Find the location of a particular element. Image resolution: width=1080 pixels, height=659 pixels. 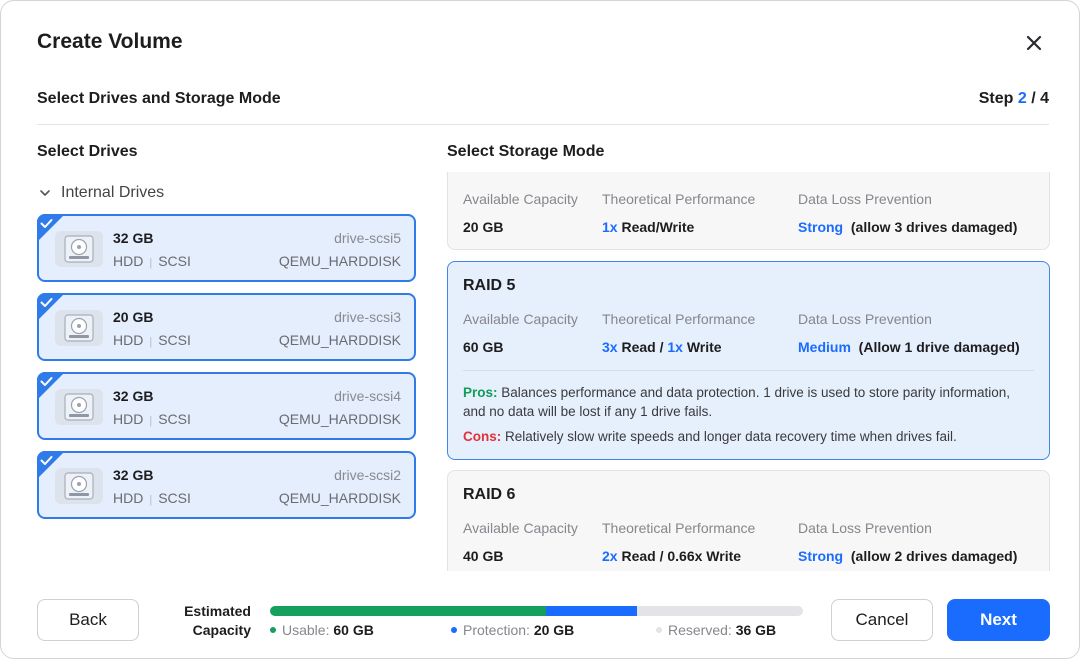

performance-value: 3x Read / 1x Write is located at coordinates (662, 347).